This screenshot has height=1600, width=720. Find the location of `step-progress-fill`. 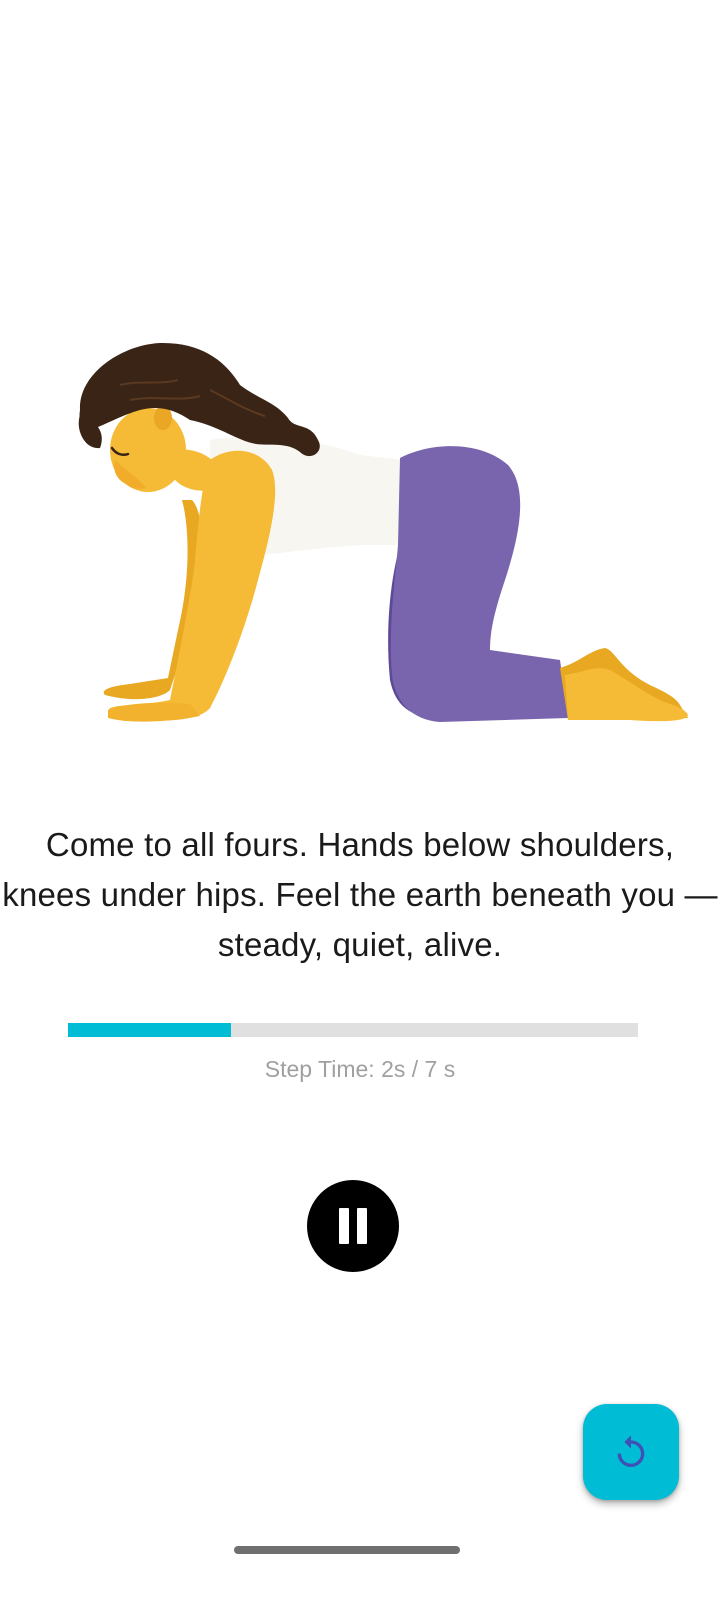

step-progress-fill is located at coordinates (149, 1030).